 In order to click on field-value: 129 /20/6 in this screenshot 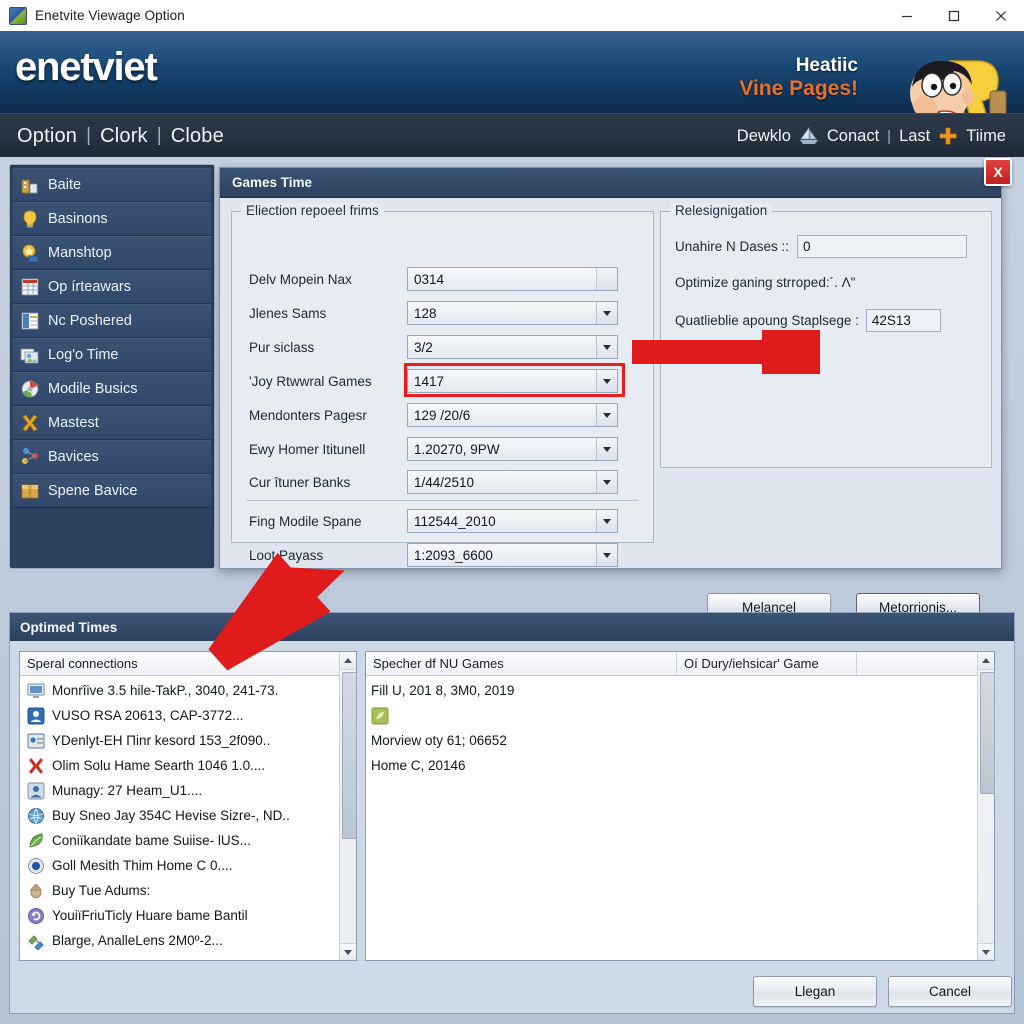, I will do `click(442, 415)`.